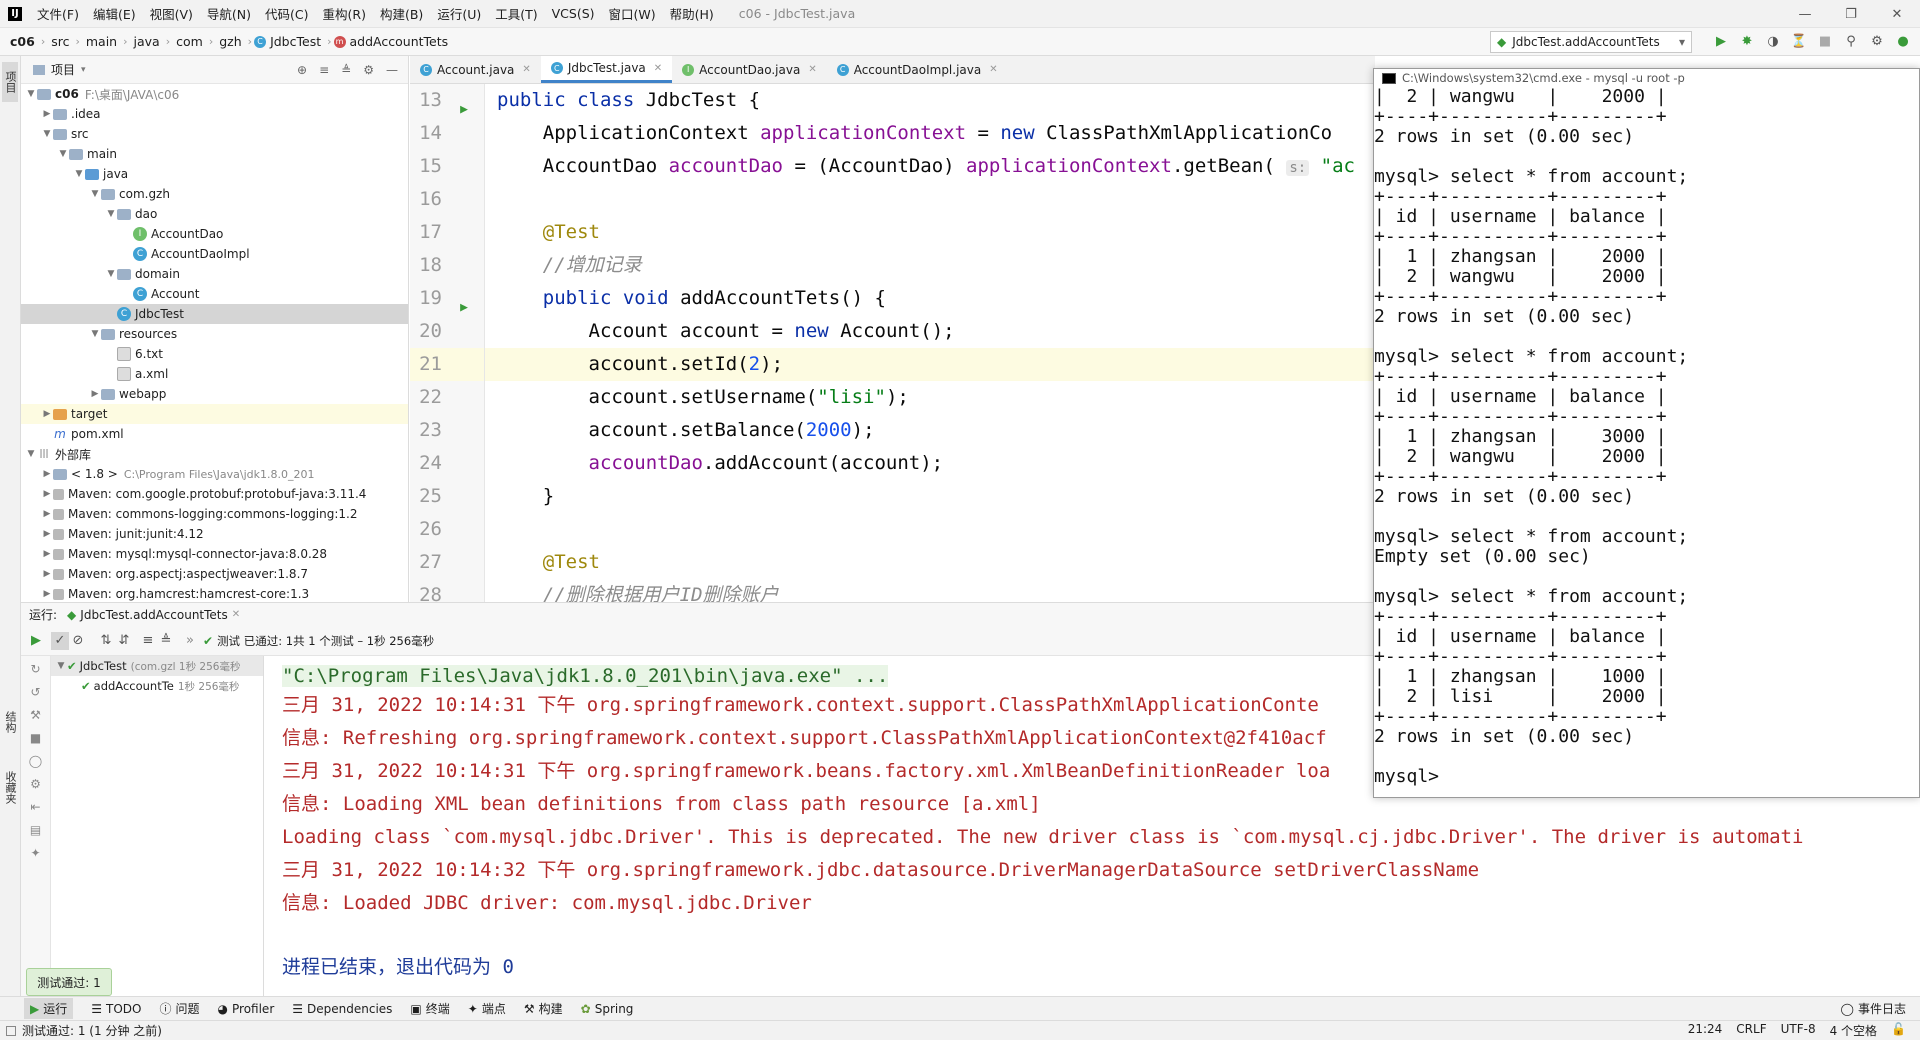 This screenshot has width=1920, height=1040. Describe the element at coordinates (171, 13) in the screenshot. I see `menu-view: 视图(V)` at that location.